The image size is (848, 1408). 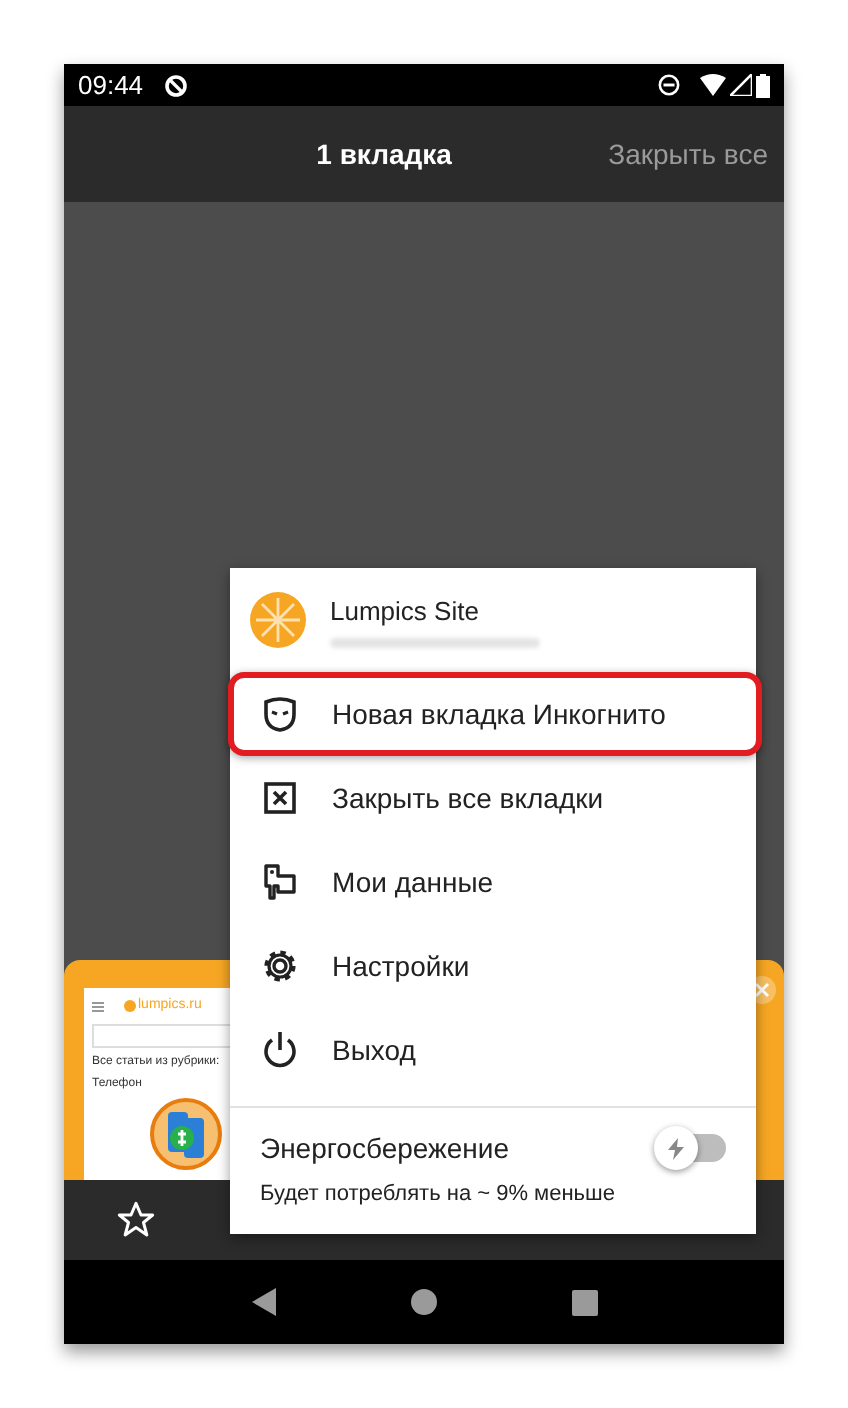 What do you see at coordinates (495, 714) in the screenshot?
I see `menu-item: Новая вкладка Инкогнито` at bounding box center [495, 714].